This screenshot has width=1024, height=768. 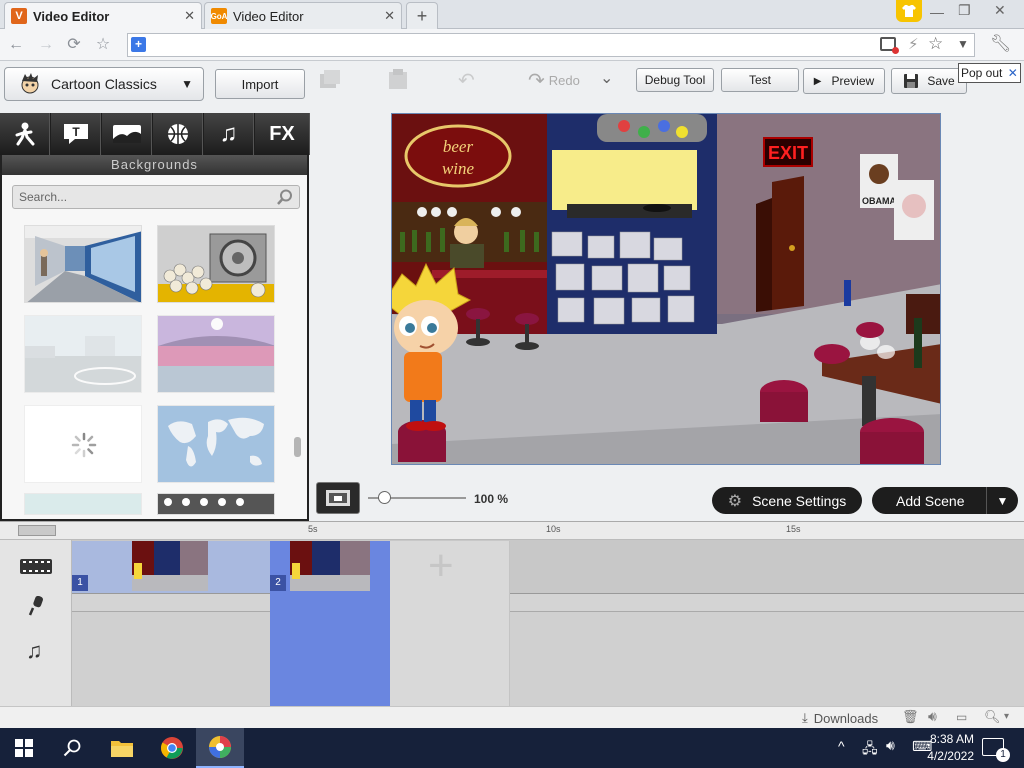 What do you see at coordinates (268, 16) in the screenshot?
I see `tab-title: Video Editor` at bounding box center [268, 16].